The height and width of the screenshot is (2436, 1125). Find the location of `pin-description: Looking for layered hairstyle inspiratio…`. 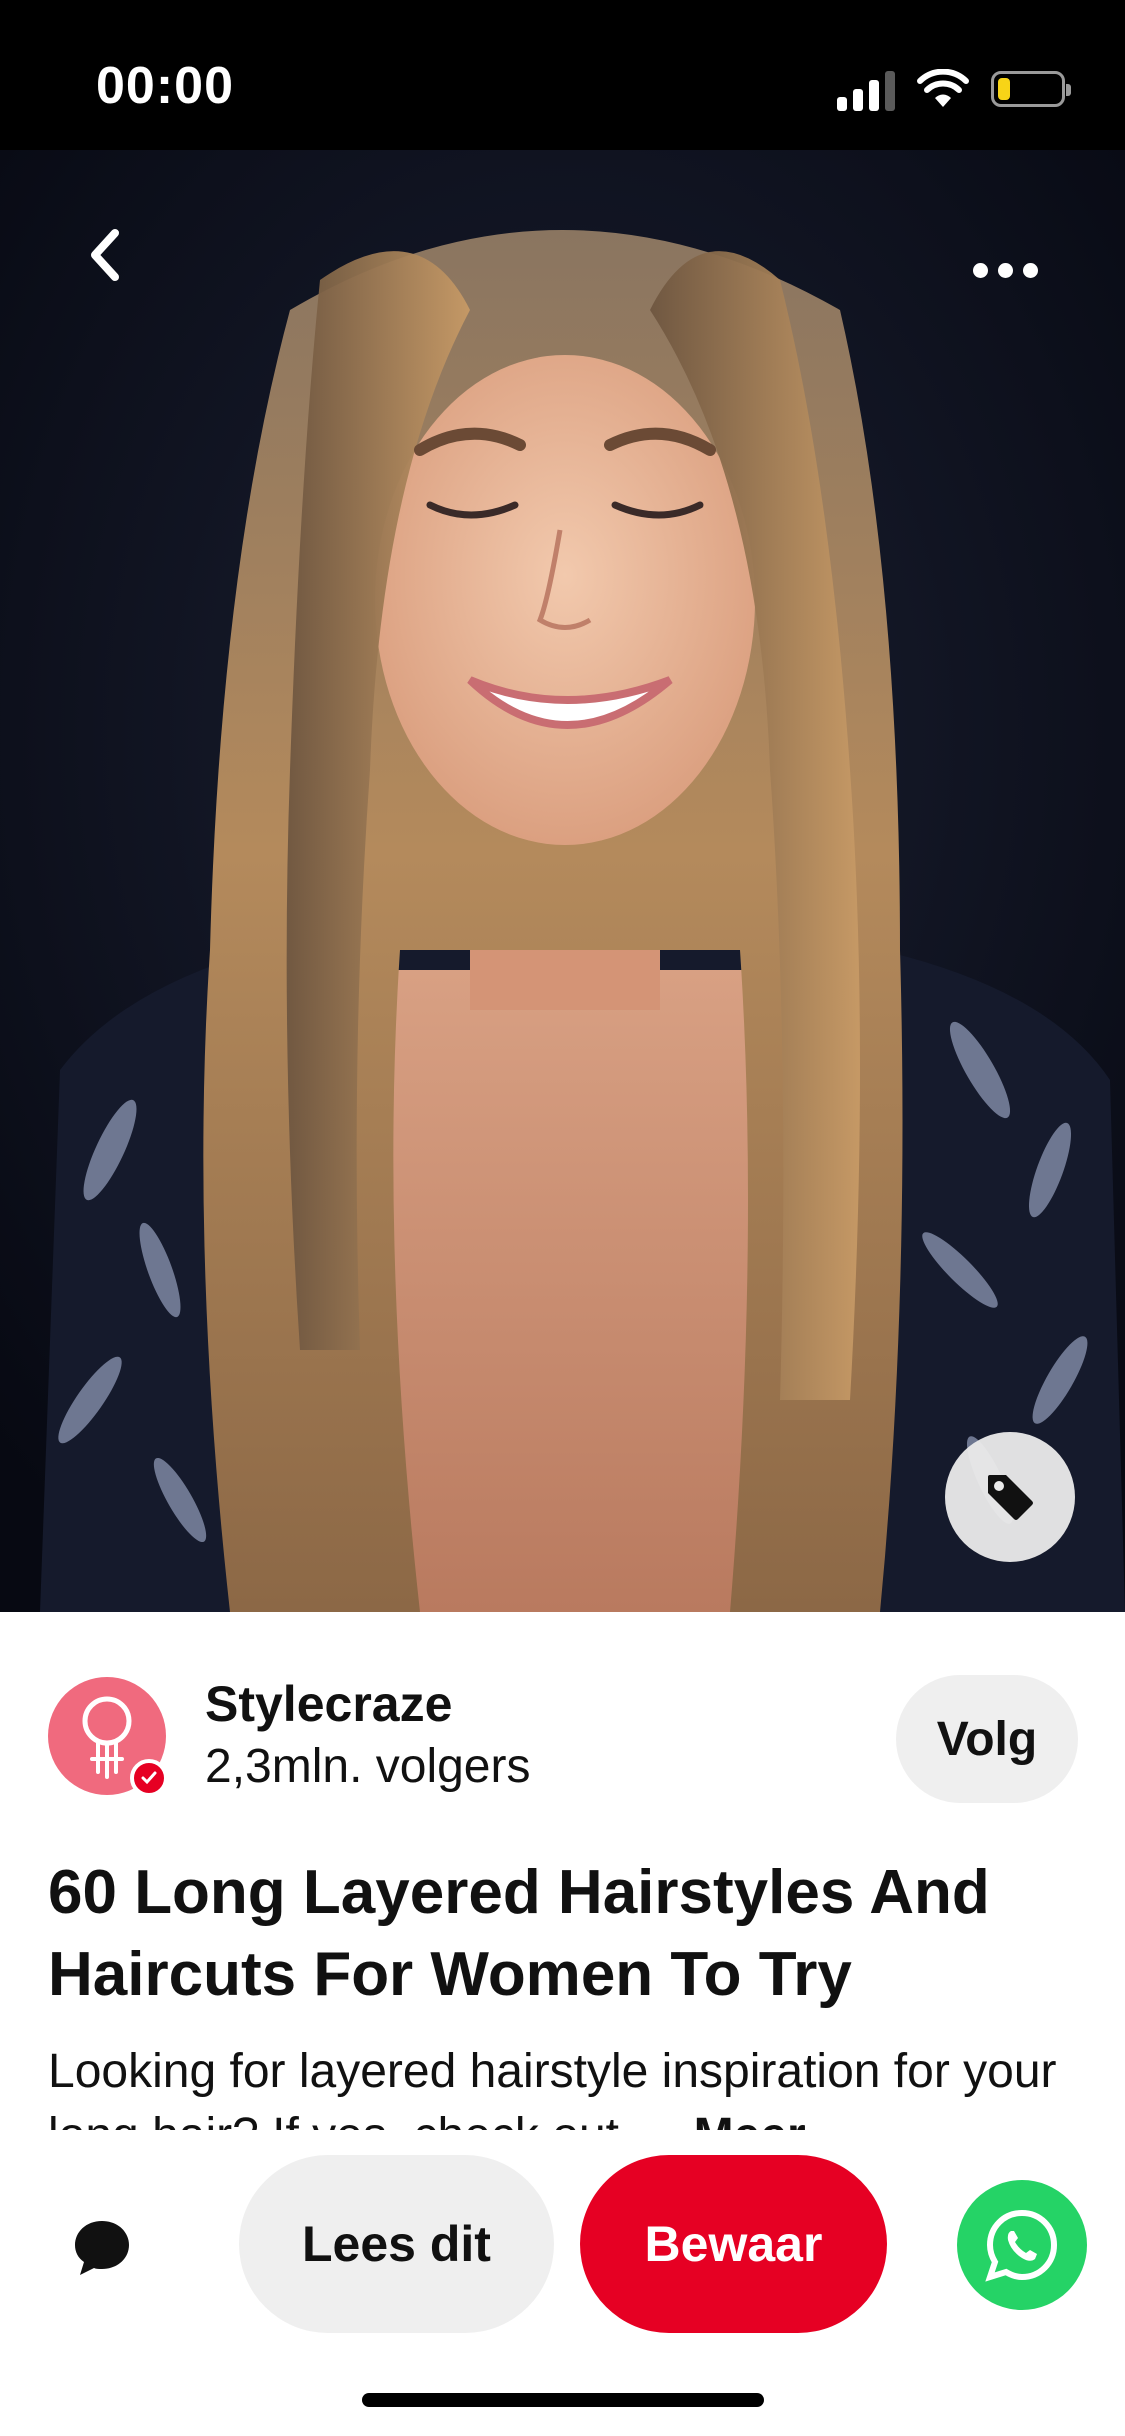

pin-description: Looking for layered hairstyle inspiratio… is located at coordinates (568, 2085).